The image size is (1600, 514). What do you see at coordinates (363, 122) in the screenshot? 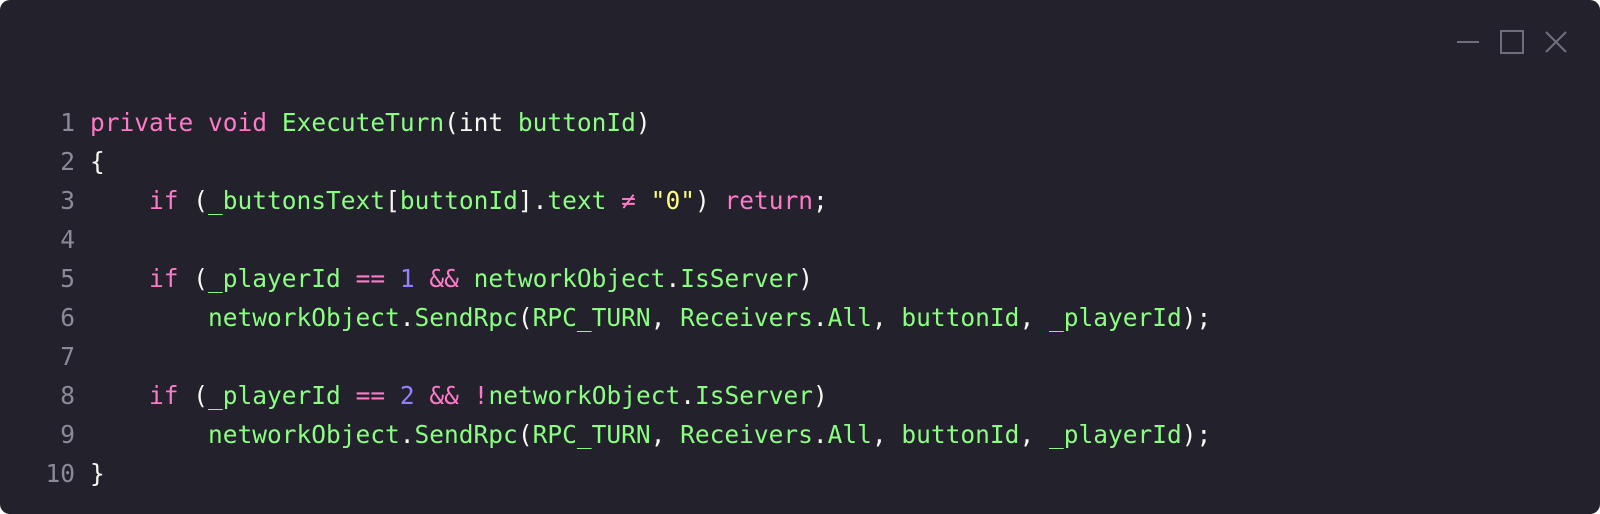
I see `code-token: ExecuteTurn` at bounding box center [363, 122].